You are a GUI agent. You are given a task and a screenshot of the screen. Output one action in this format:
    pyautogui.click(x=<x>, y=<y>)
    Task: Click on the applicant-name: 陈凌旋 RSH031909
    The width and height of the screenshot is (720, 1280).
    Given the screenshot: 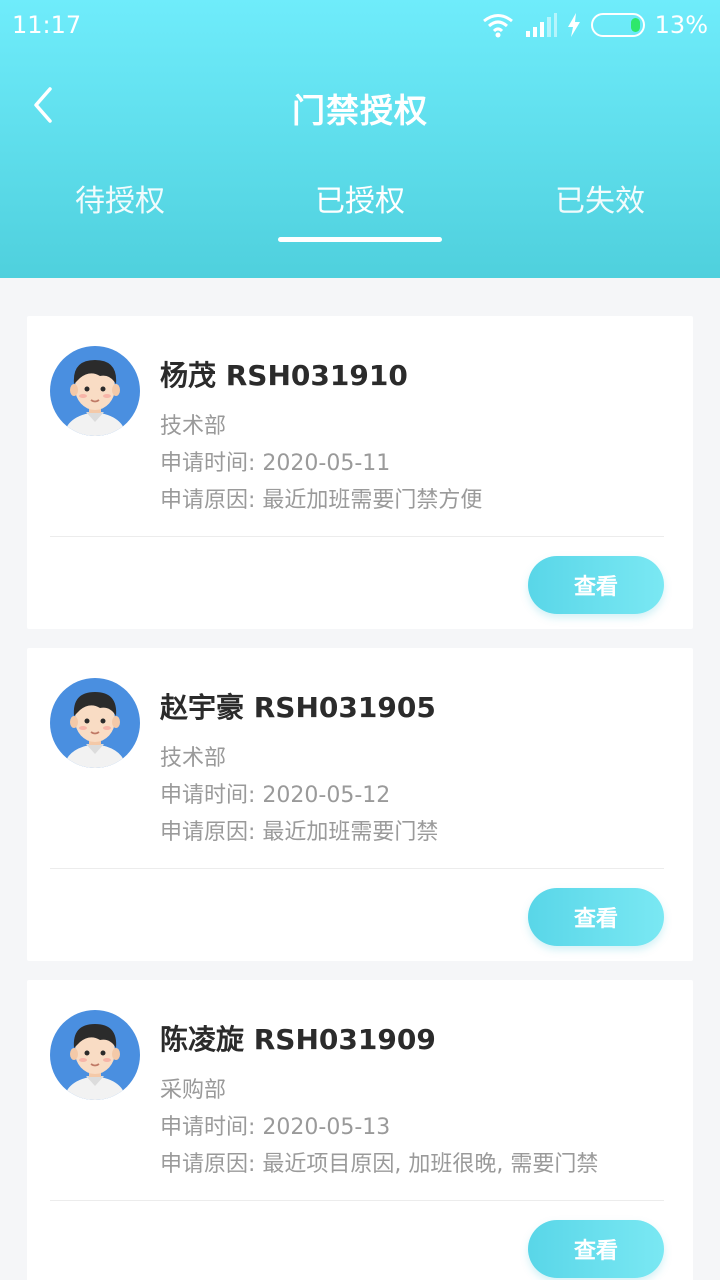 What is the action you would take?
    pyautogui.click(x=298, y=1039)
    